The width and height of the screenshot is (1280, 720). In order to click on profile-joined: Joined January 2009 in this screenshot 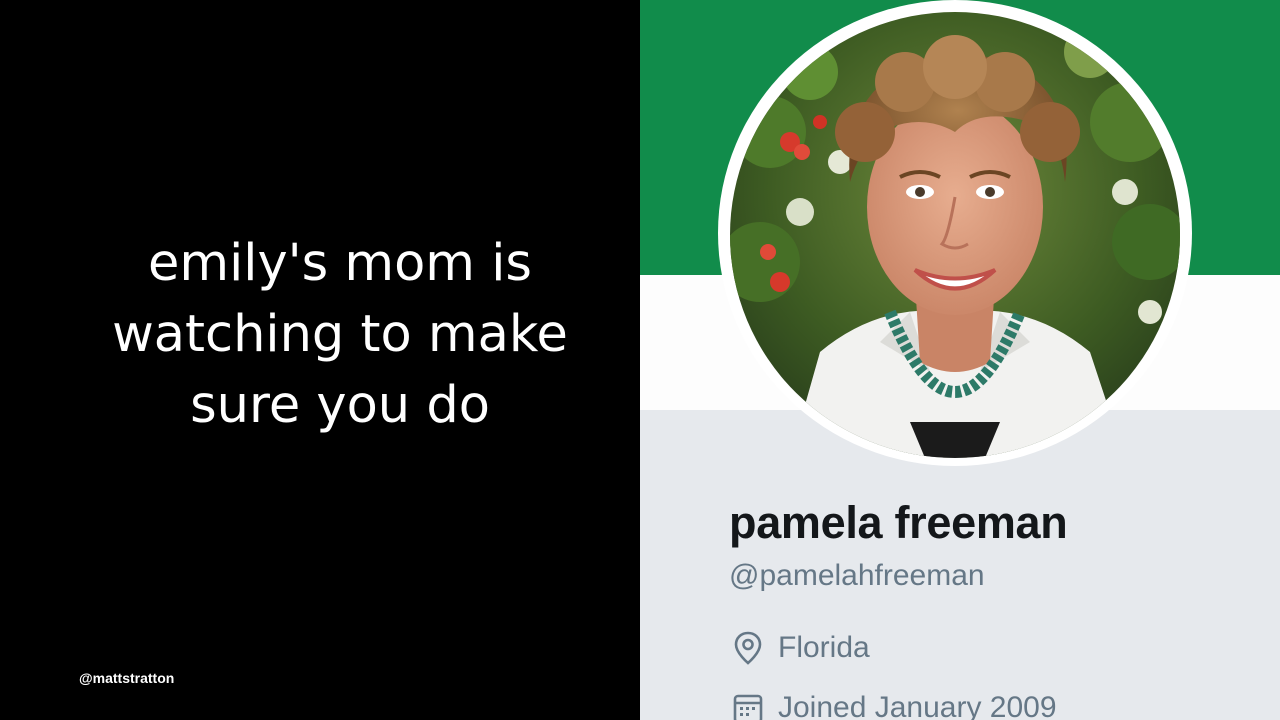, I will do `click(894, 705)`.